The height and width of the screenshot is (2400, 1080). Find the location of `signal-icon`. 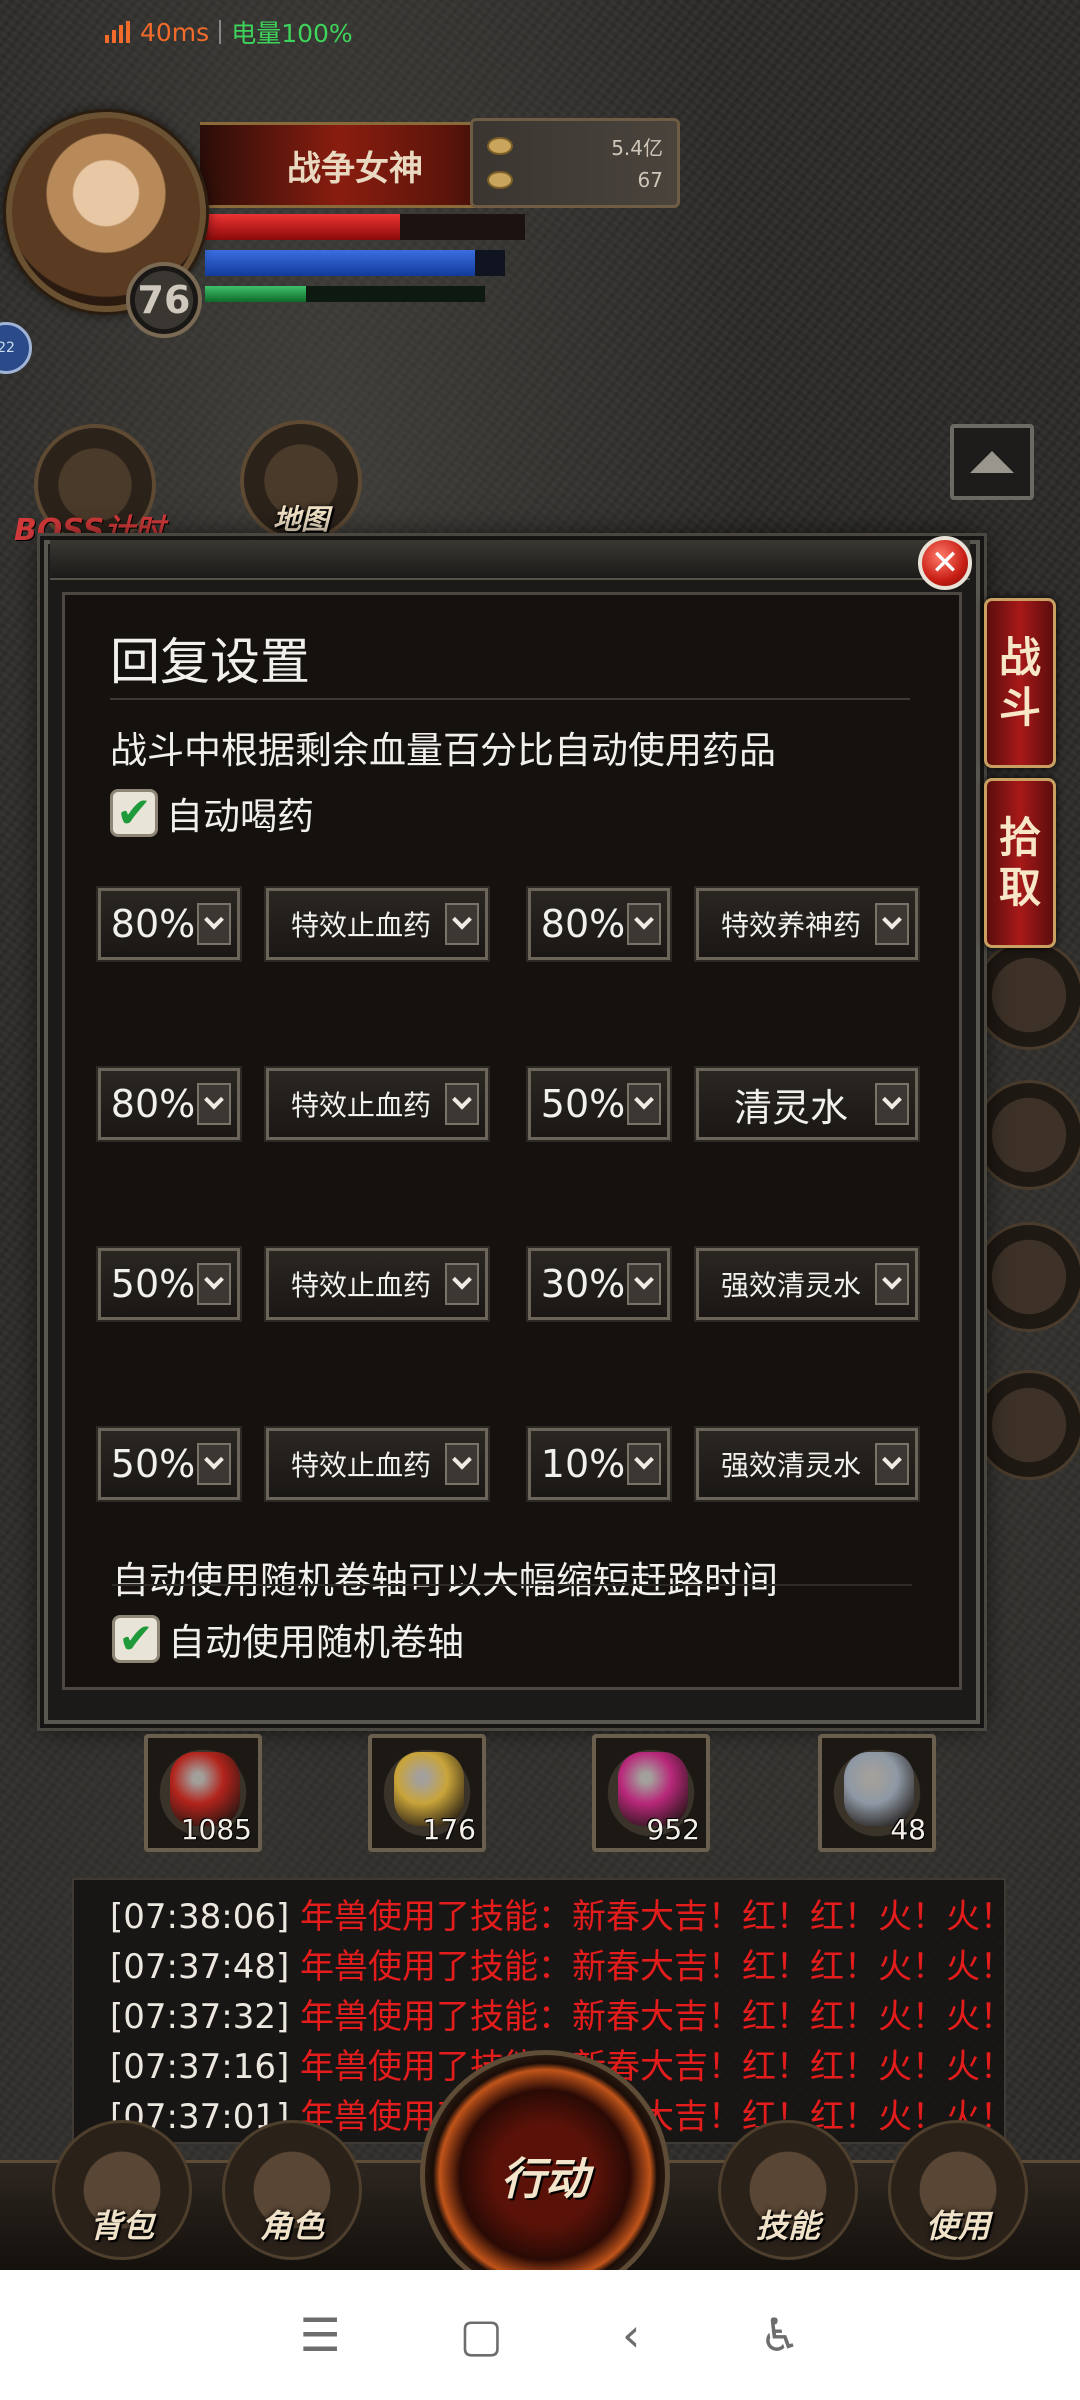

signal-icon is located at coordinates (117, 32).